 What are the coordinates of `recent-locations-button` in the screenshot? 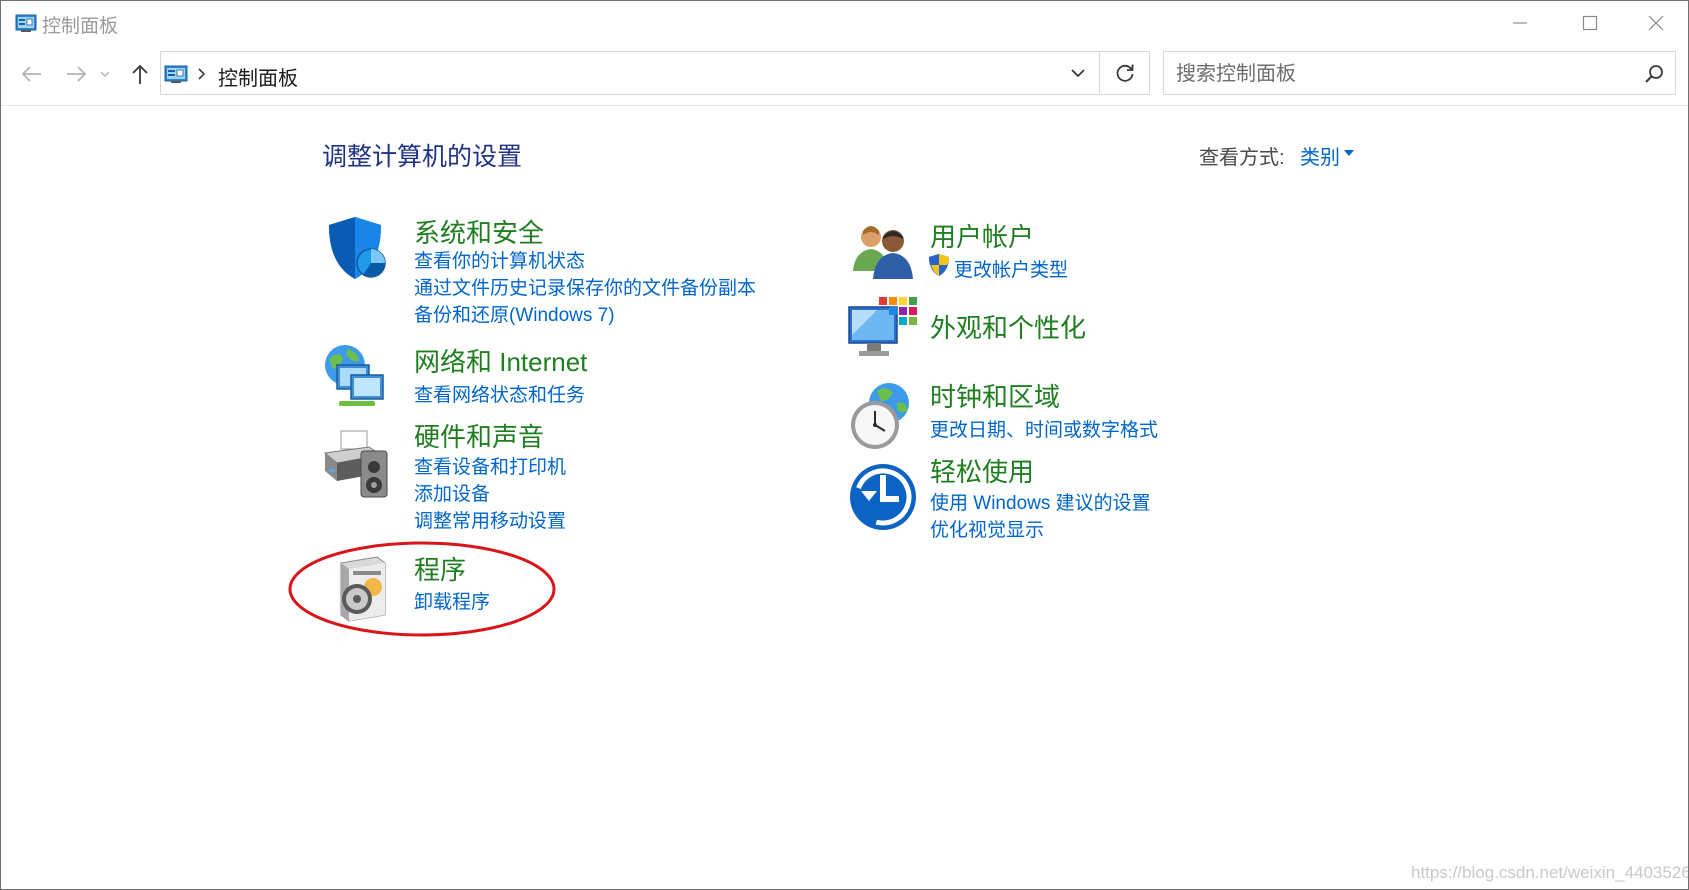 It's located at (105, 74).